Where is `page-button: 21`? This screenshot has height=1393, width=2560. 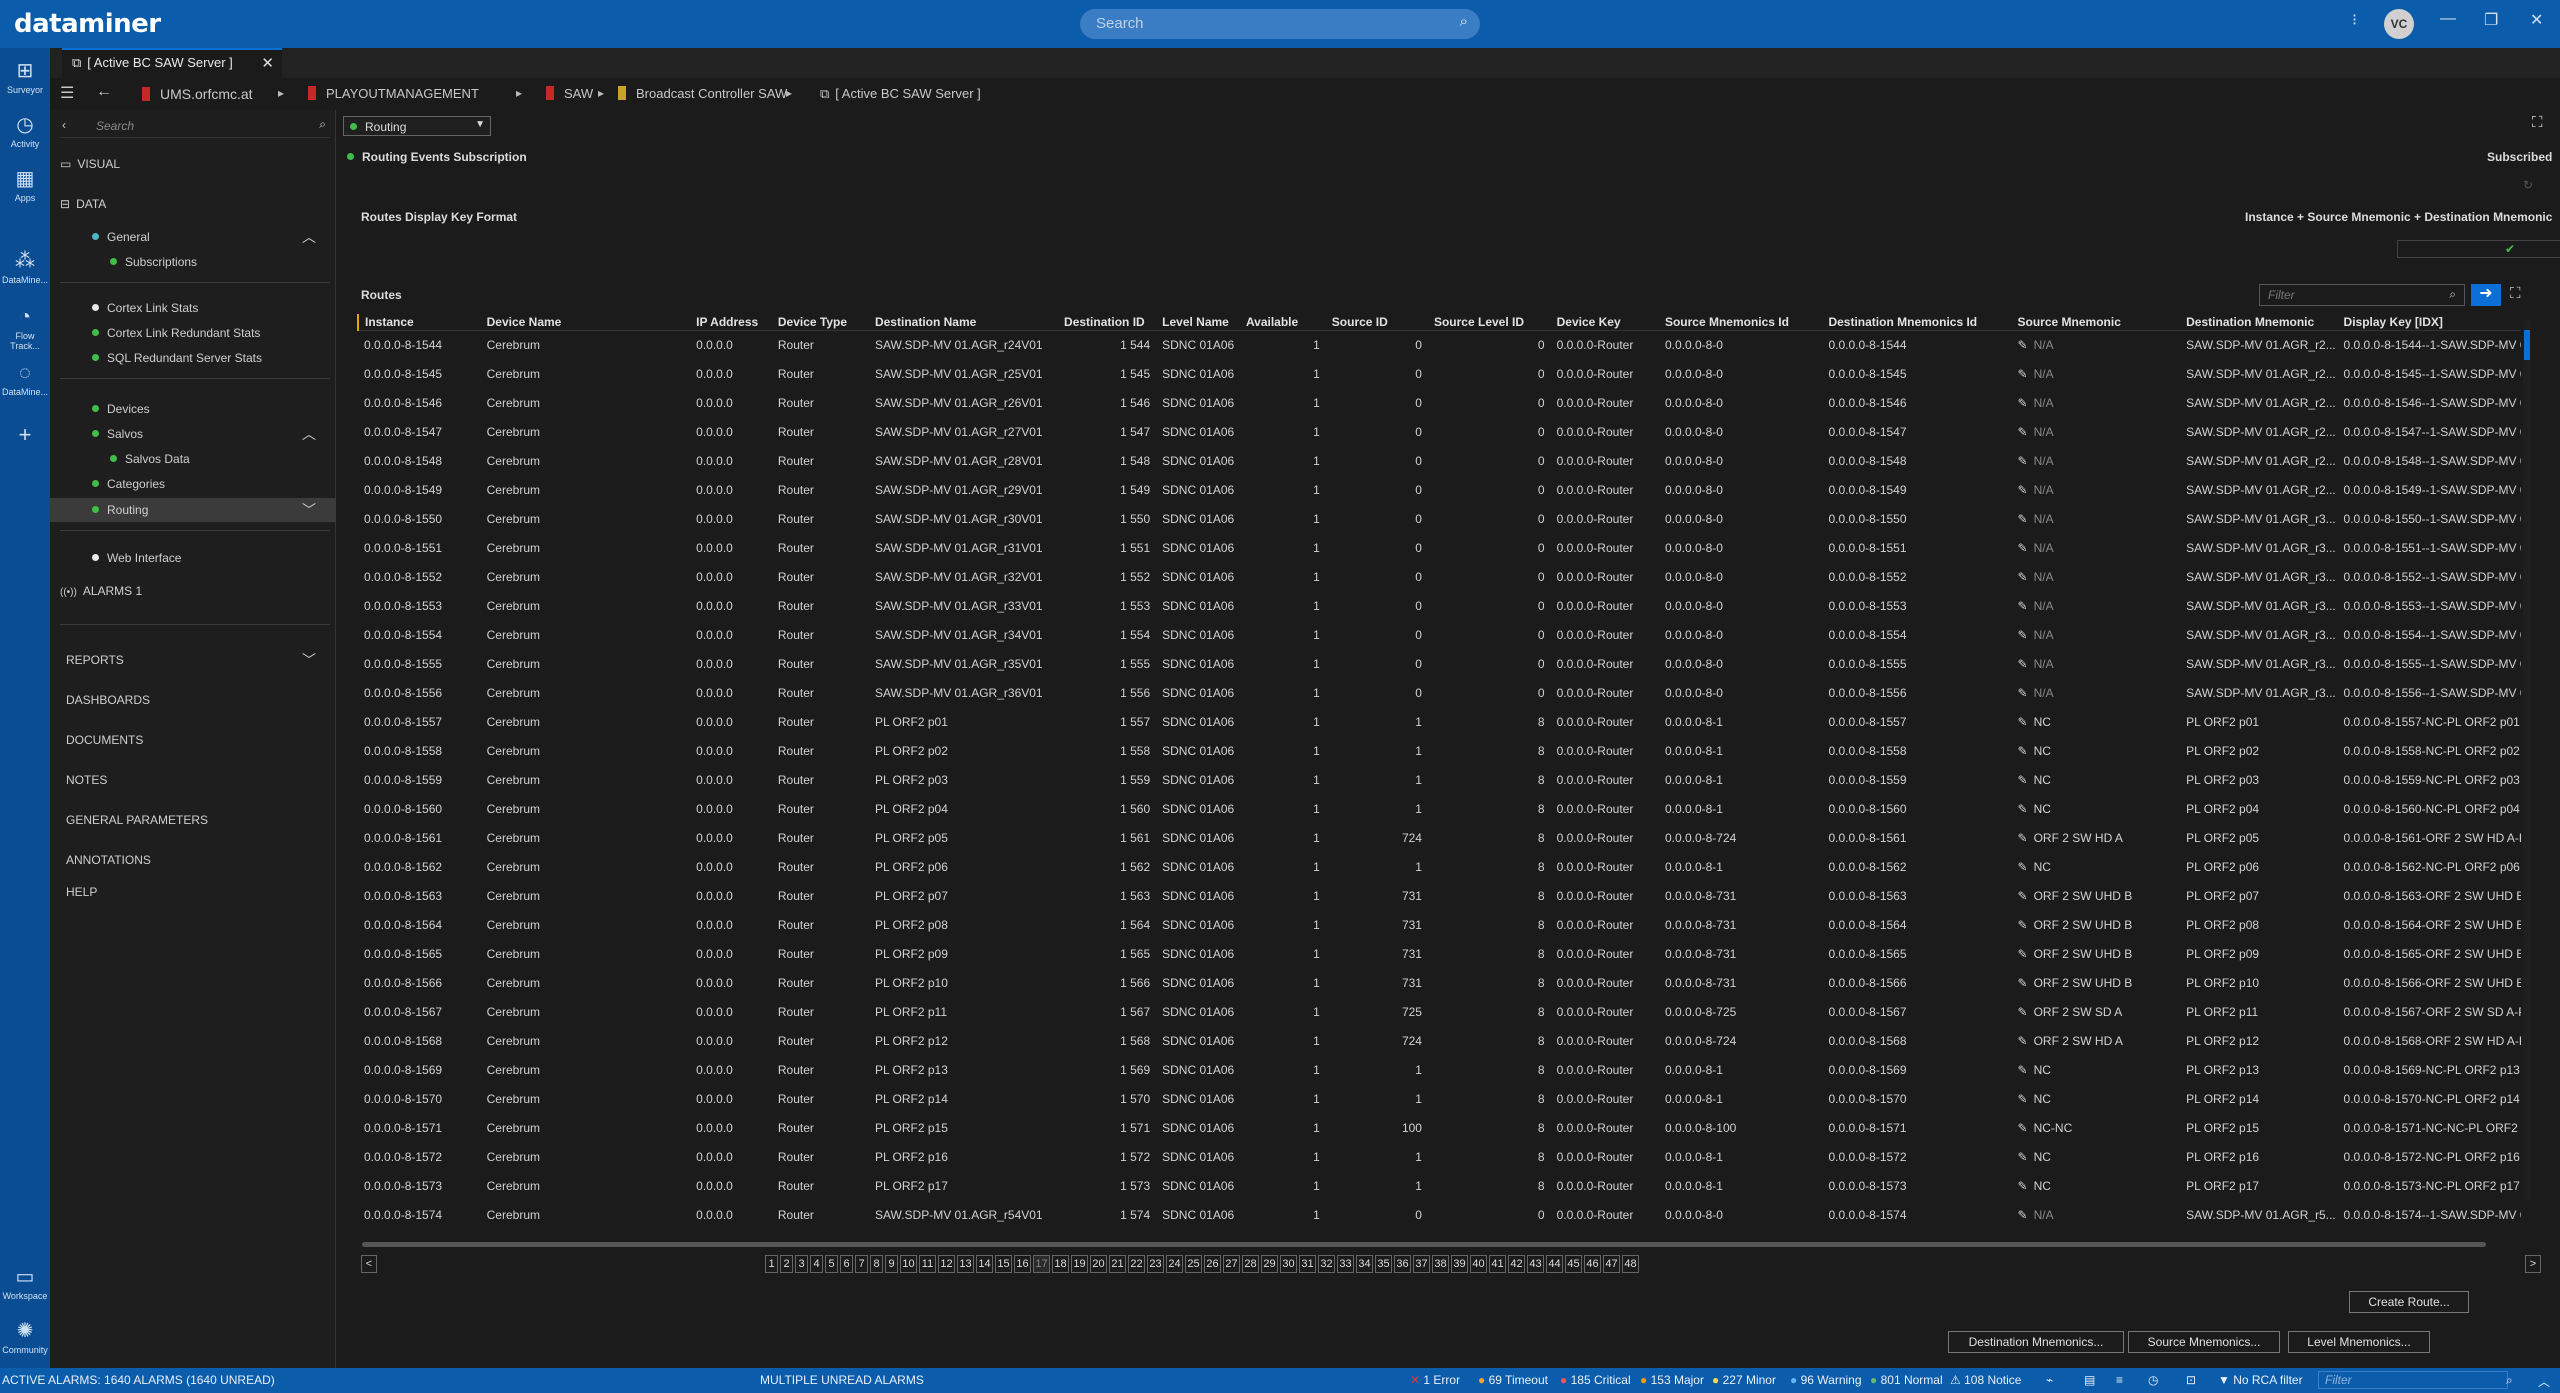
page-button: 21 is located at coordinates (1117, 1264).